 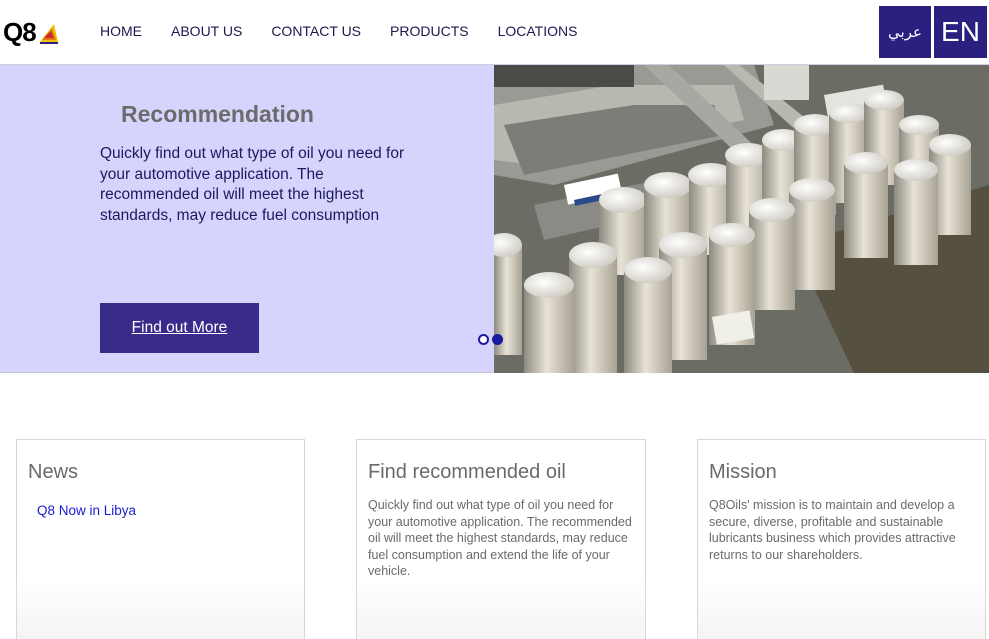 I want to click on find-out-more-button: Find out More, so click(x=179, y=328).